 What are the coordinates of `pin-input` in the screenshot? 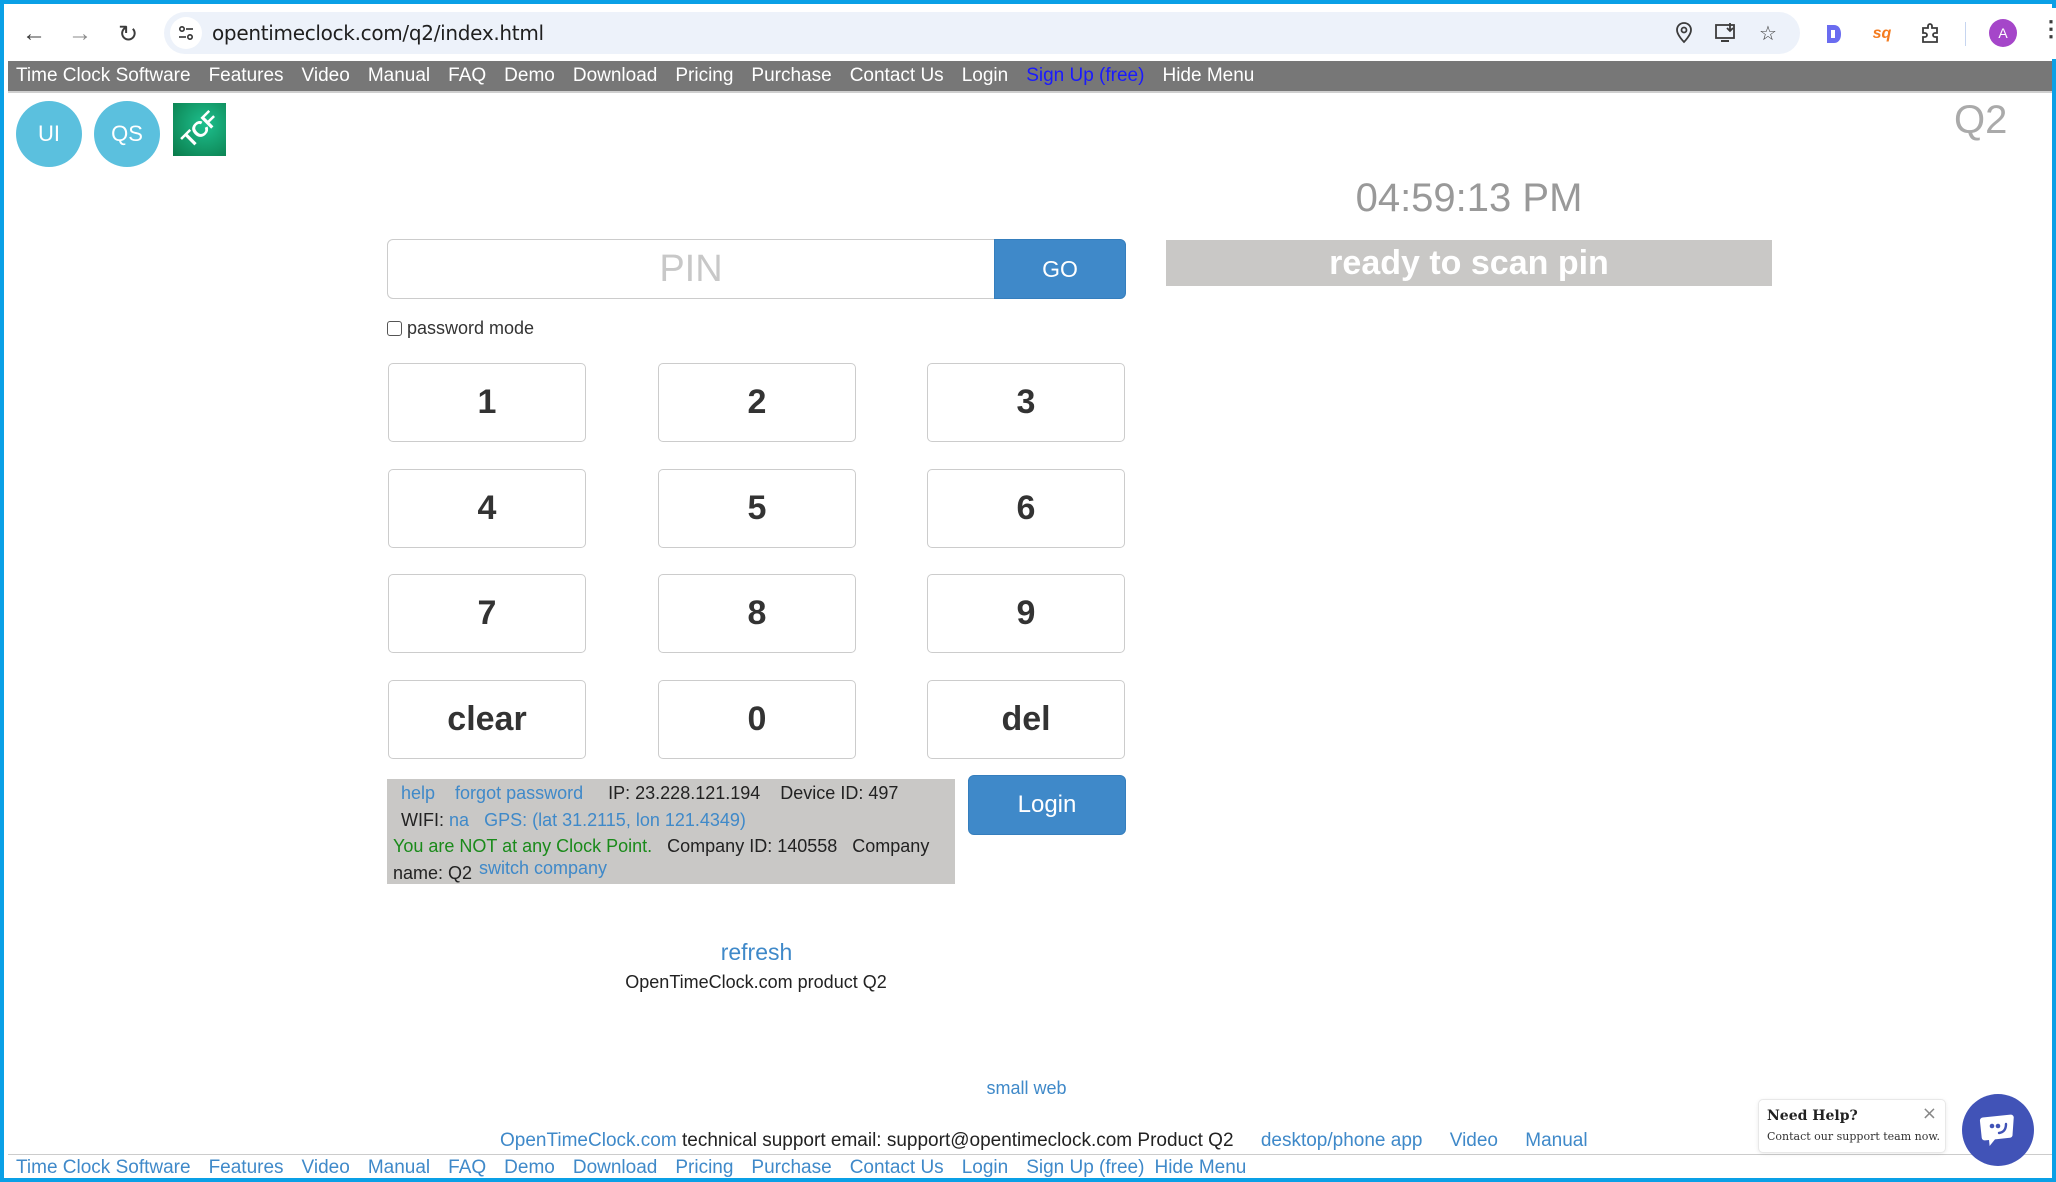 It's located at (691, 269).